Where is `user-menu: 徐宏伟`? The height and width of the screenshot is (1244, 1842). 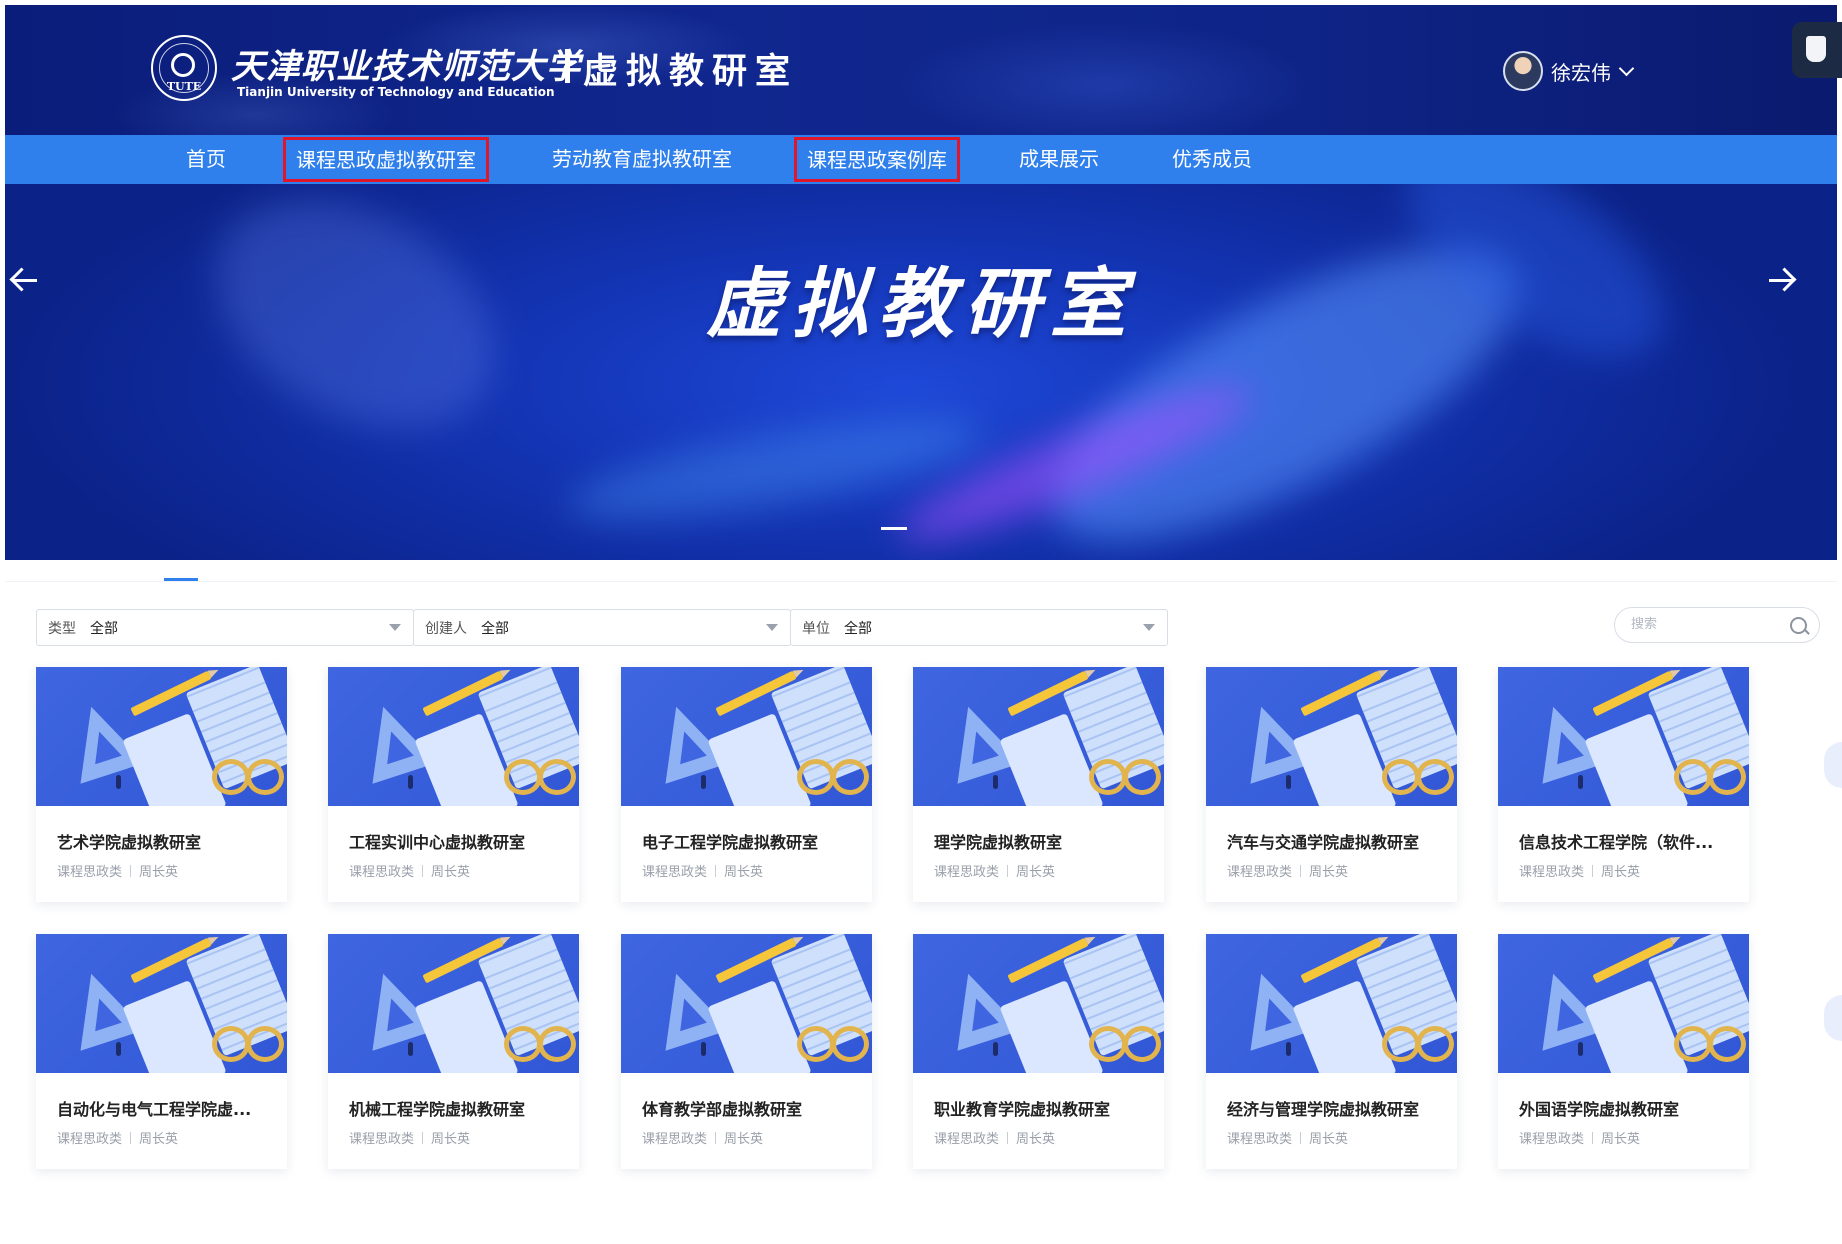
user-menu: 徐宏伟 is located at coordinates (1569, 71).